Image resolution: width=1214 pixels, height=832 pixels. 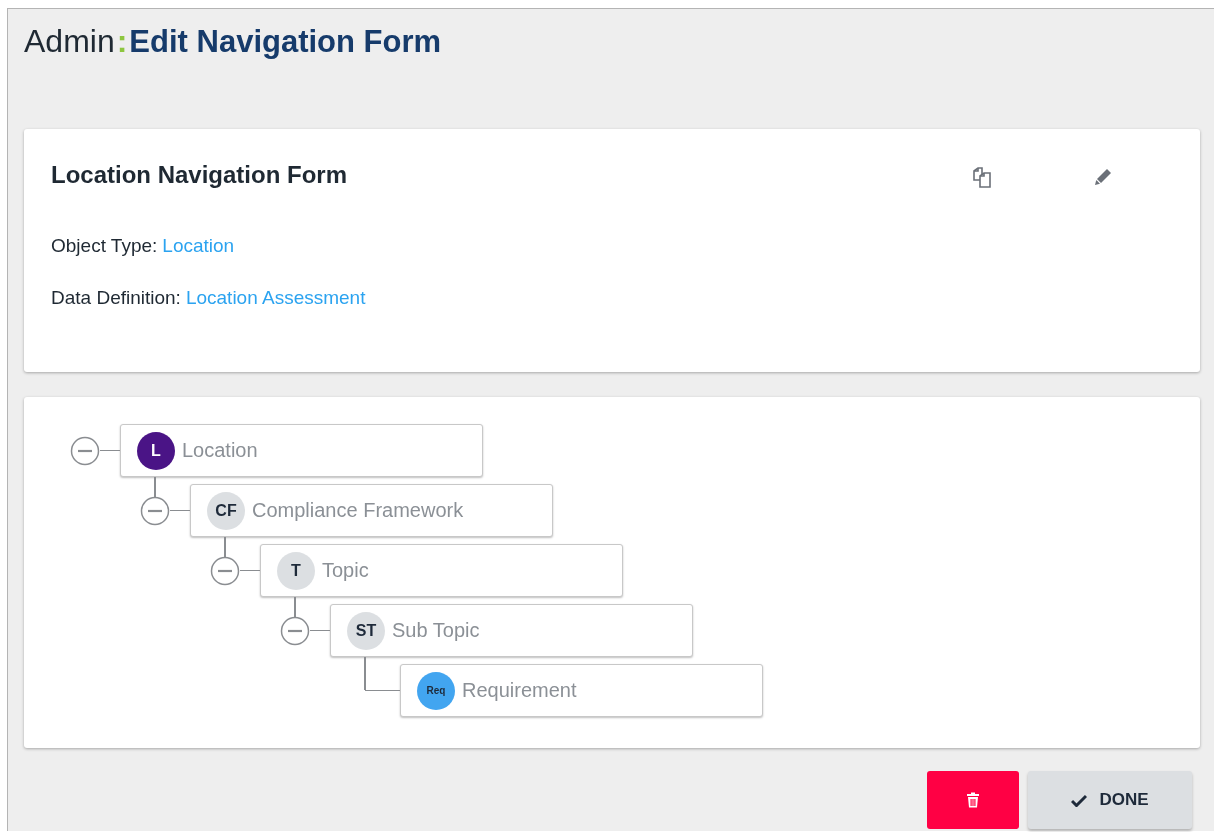 I want to click on tree-node: L Location, so click(x=301, y=450).